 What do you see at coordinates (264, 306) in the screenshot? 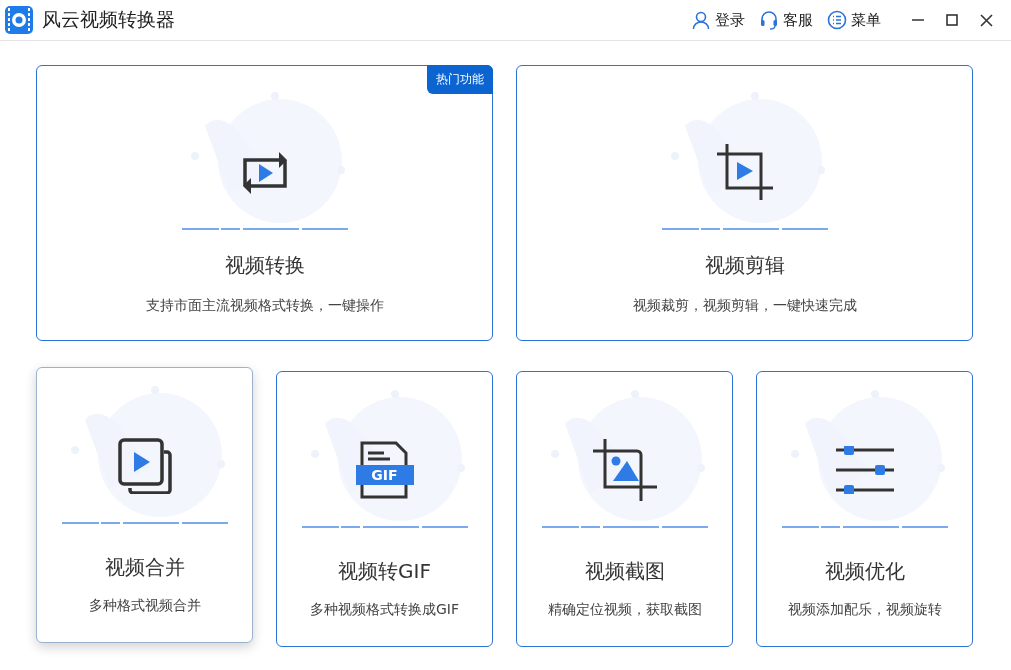
I see `feature-description: 支持市面主流视频格式转换，一键操作` at bounding box center [264, 306].